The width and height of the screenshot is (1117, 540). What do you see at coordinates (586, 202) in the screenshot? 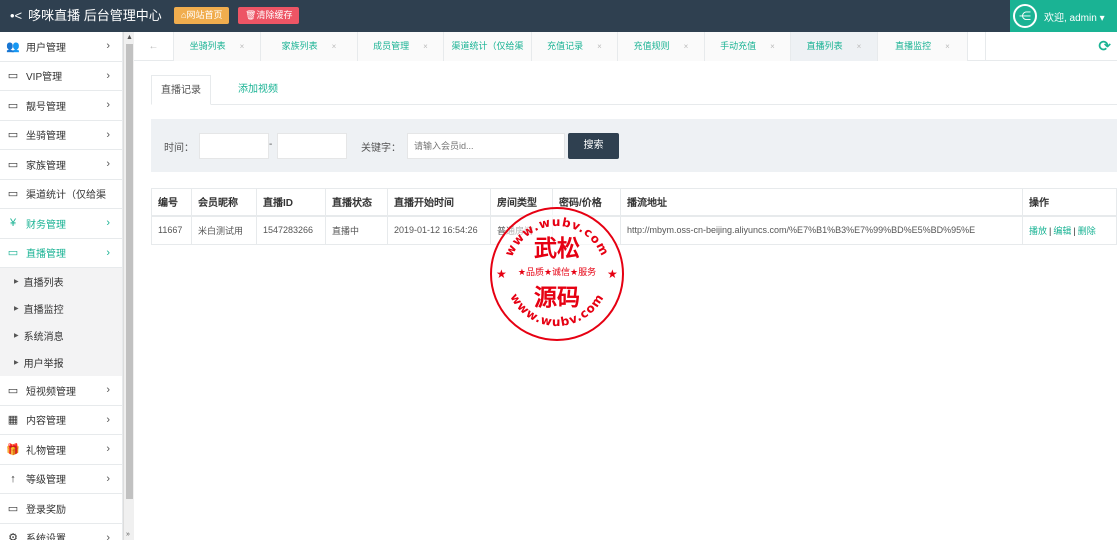
I see `column-header: 密码/价格` at bounding box center [586, 202].